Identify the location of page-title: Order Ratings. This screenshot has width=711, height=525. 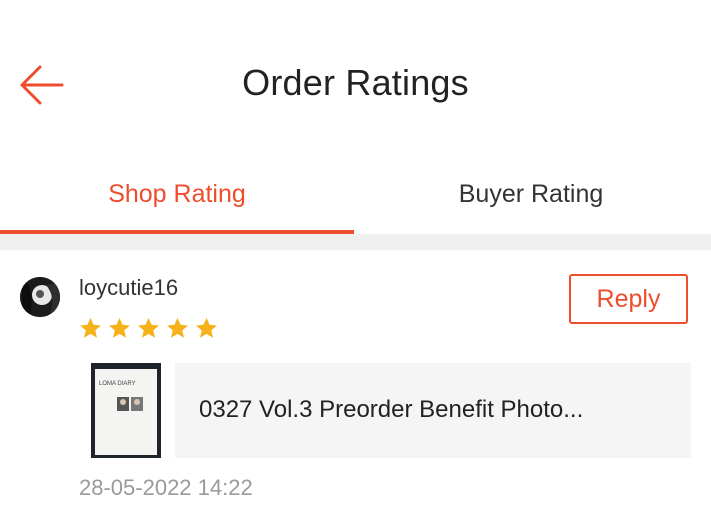
(355, 82).